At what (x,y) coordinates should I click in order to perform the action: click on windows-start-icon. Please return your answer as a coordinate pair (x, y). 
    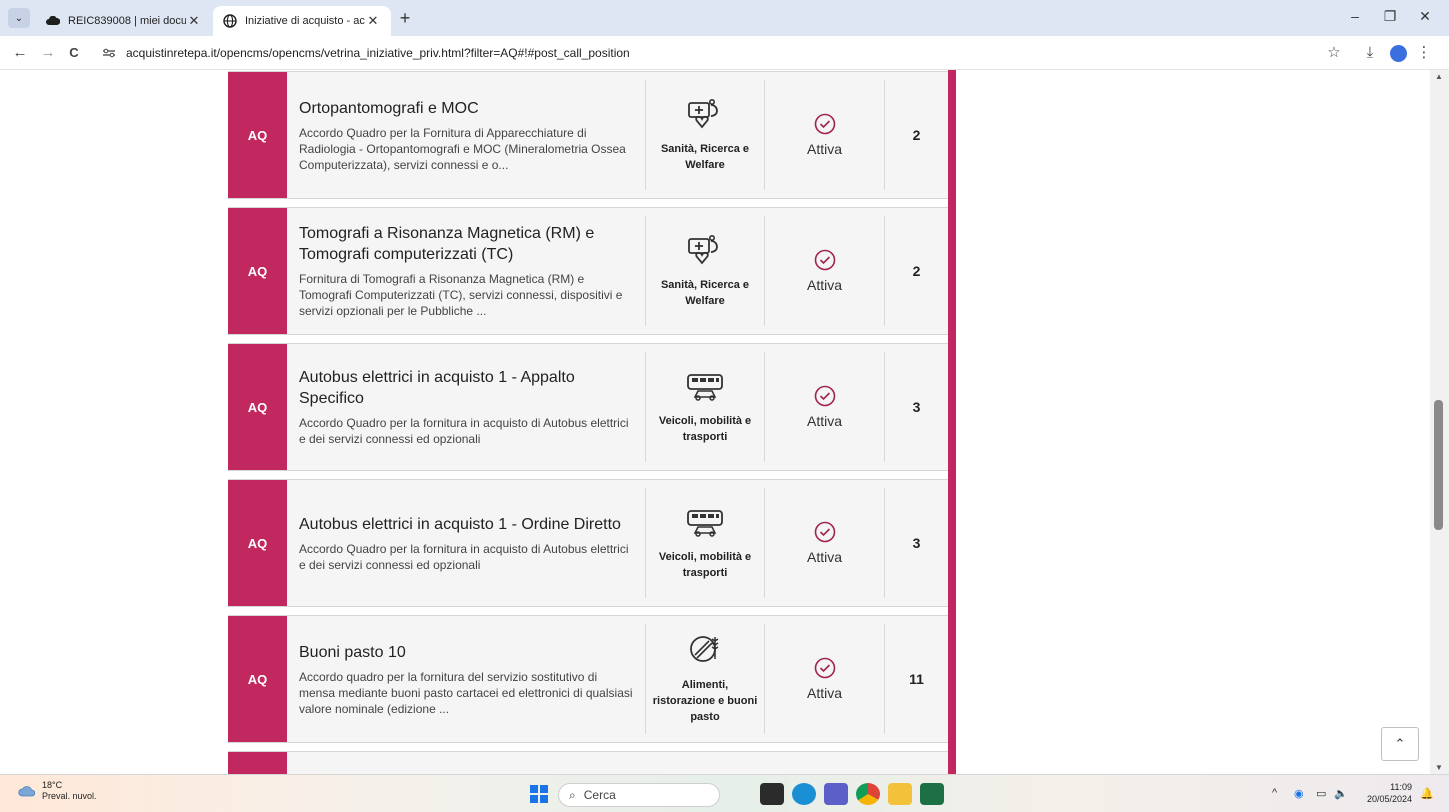
    Looking at the image, I should click on (539, 794).